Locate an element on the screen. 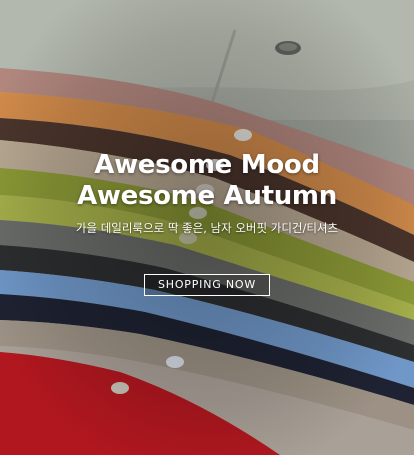  title-line-1: Awesome Mood is located at coordinates (207, 165).